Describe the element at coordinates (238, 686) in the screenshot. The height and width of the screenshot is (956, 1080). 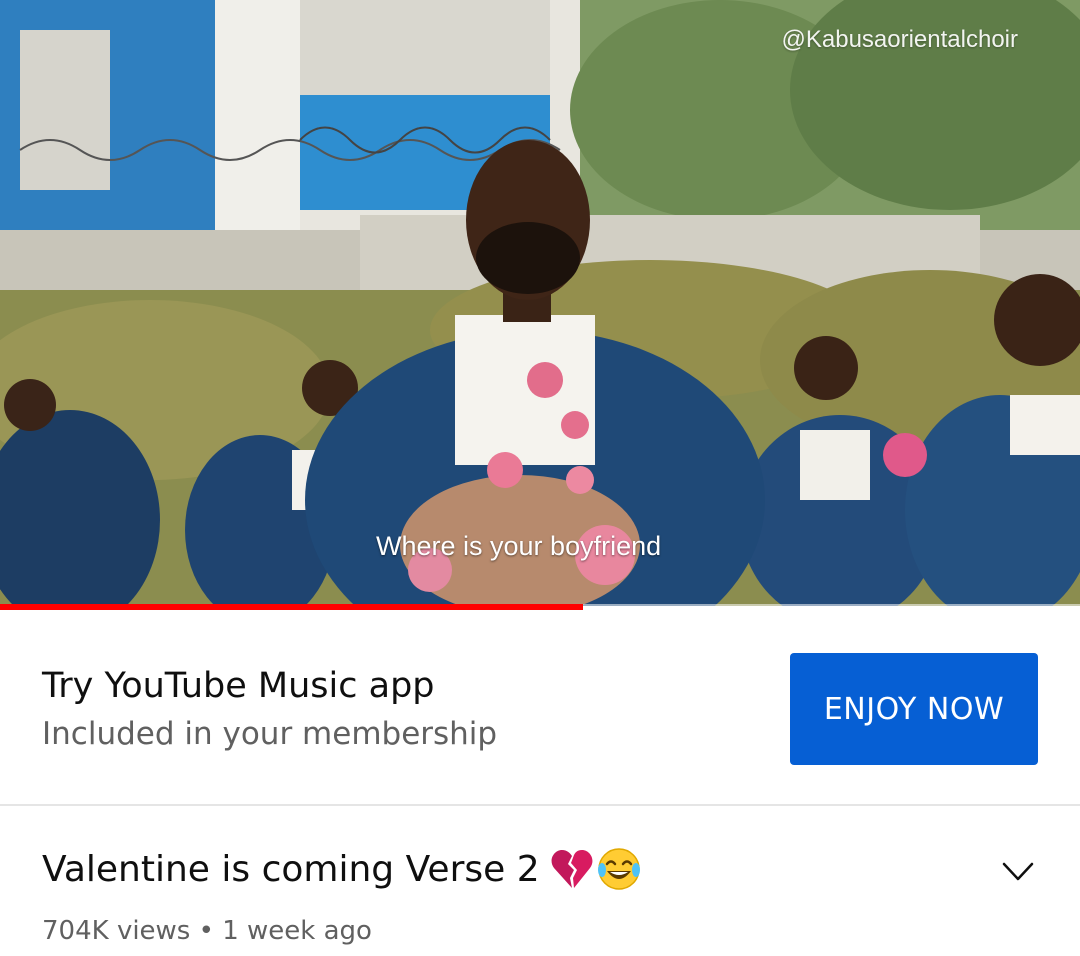
I see `promo-title: Try YouTube Music app` at that location.